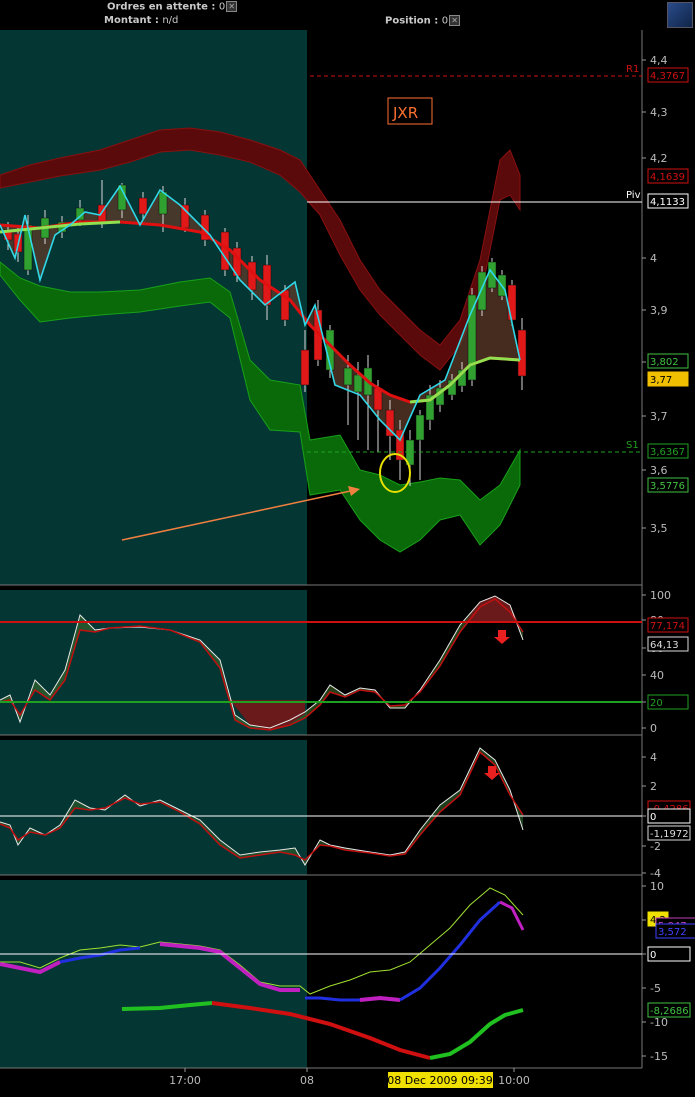  Describe the element at coordinates (659, 112) in the screenshot. I see `price-tick-label-1: 4,3` at that location.